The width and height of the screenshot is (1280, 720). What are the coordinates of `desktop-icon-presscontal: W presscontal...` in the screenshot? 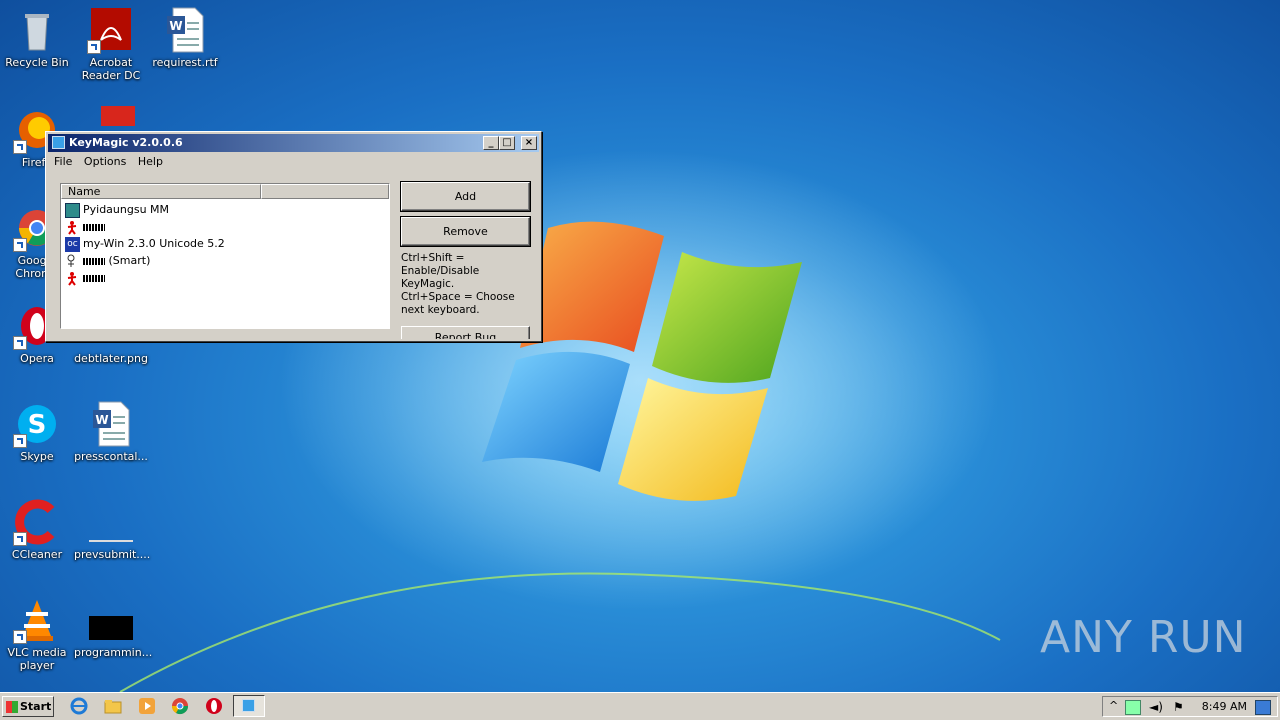 It's located at (111, 431).